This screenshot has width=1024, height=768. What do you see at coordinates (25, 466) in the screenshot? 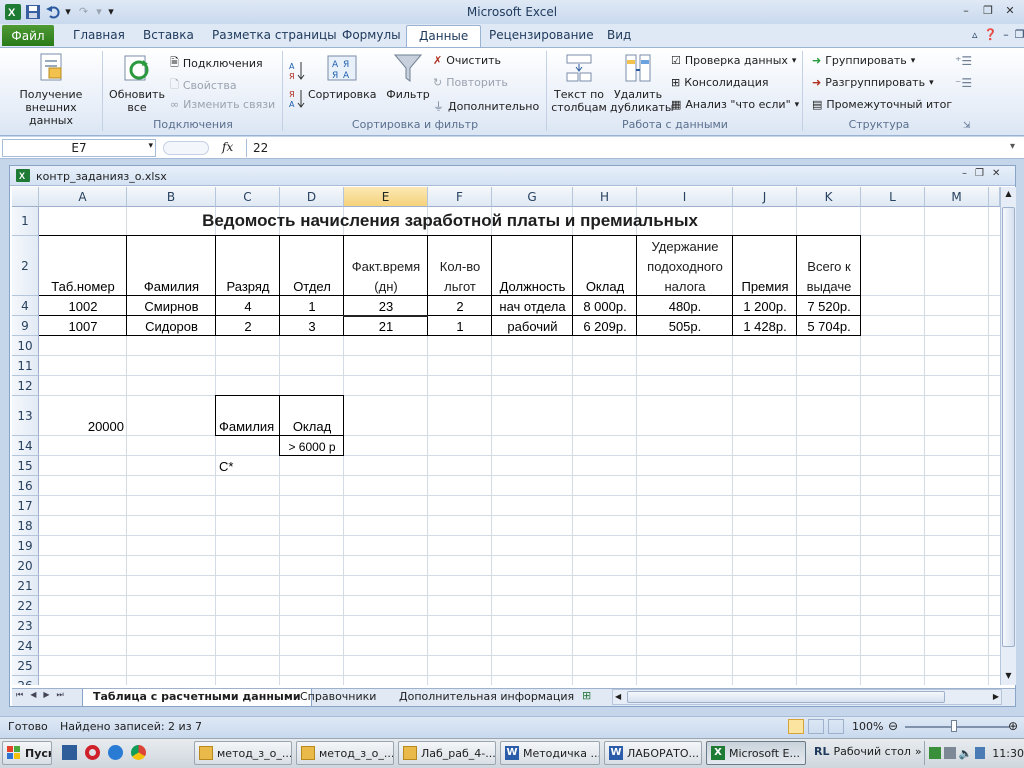
I see `row-header-15: 15` at bounding box center [25, 466].